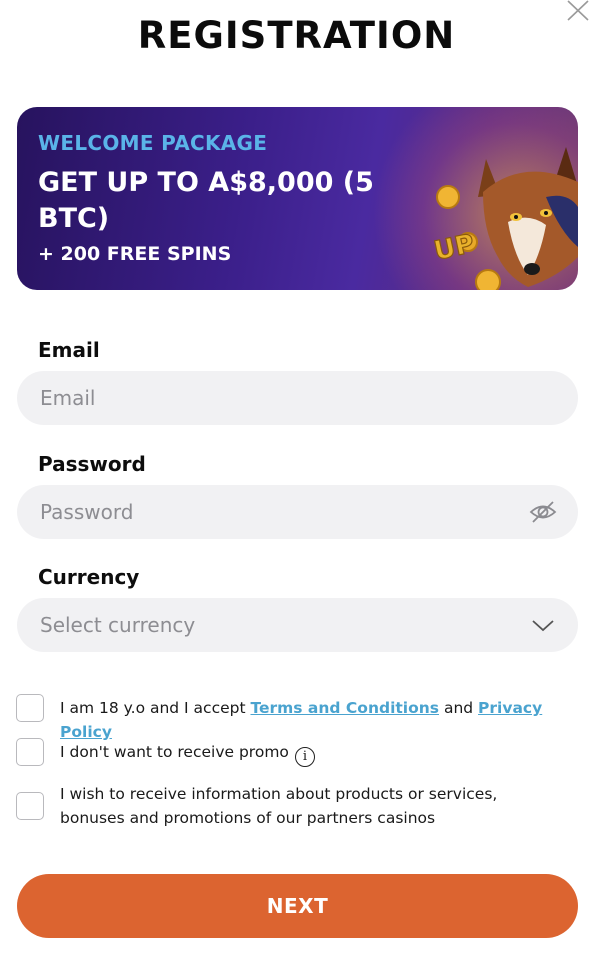 The image size is (593, 959). I want to click on email-field-container, so click(297, 398).